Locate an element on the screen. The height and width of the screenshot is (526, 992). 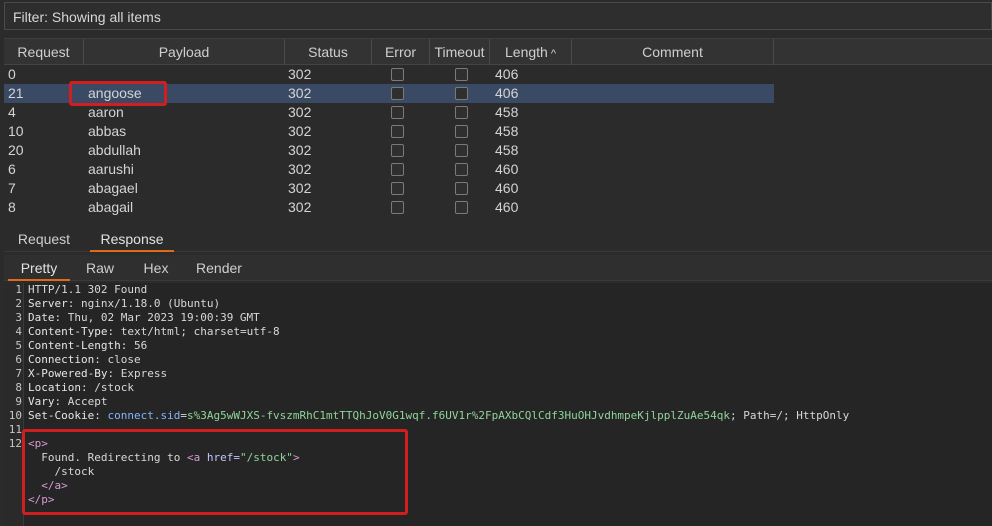
column-header-payload: Payload is located at coordinates (184, 52).